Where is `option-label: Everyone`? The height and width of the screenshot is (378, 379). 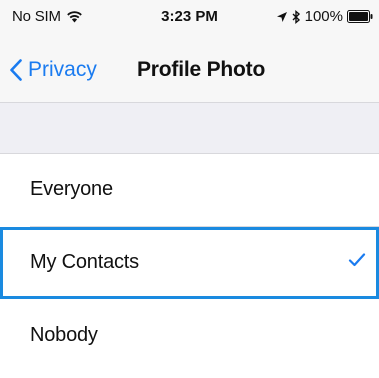 option-label: Everyone is located at coordinates (71, 189).